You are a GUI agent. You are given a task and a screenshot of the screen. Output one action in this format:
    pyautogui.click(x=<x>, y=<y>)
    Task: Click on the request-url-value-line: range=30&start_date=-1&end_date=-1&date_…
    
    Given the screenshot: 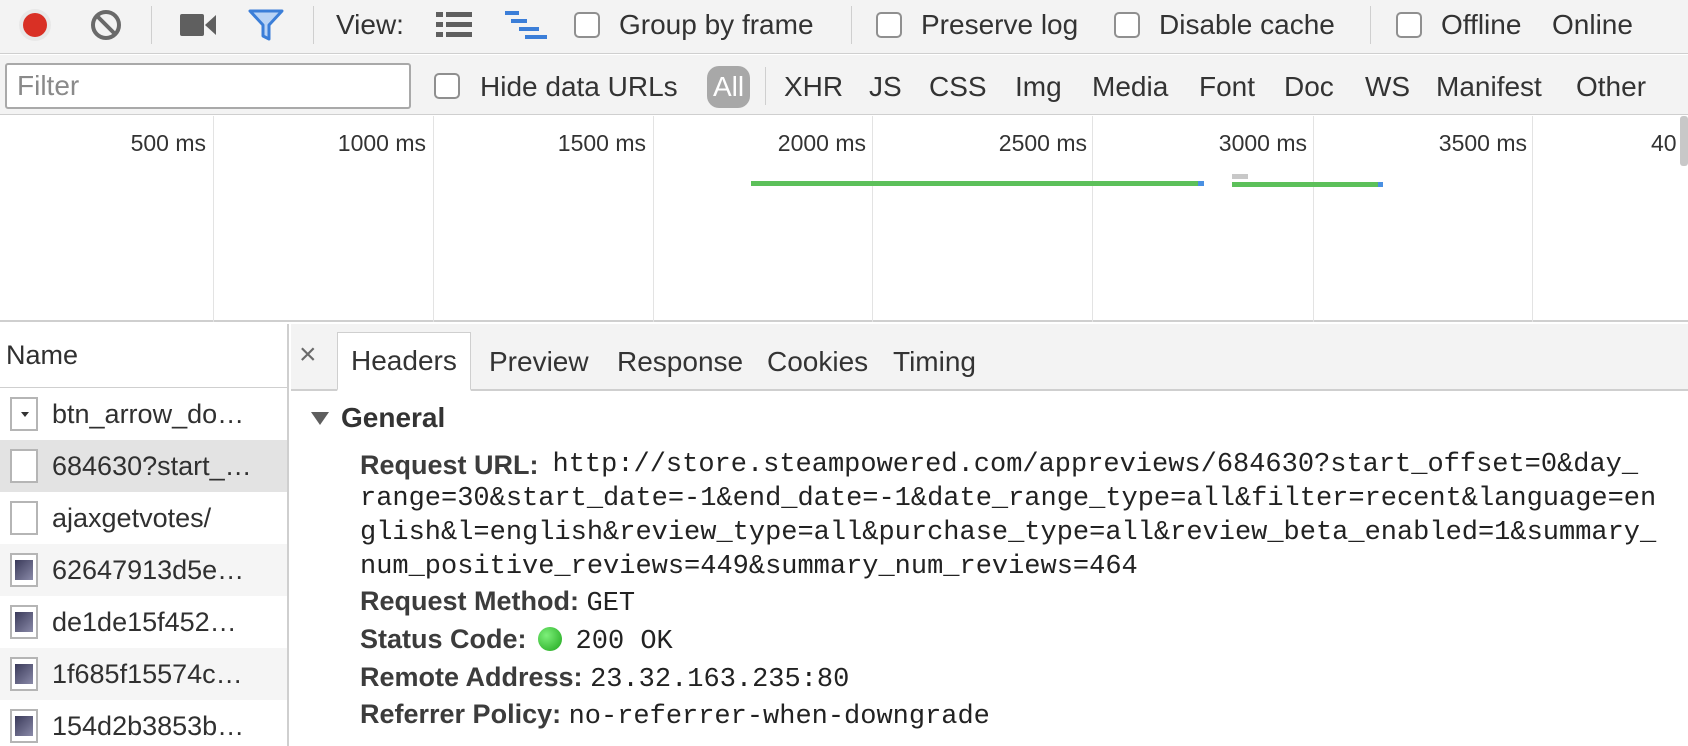 What is the action you would take?
    pyautogui.click(x=1008, y=499)
    